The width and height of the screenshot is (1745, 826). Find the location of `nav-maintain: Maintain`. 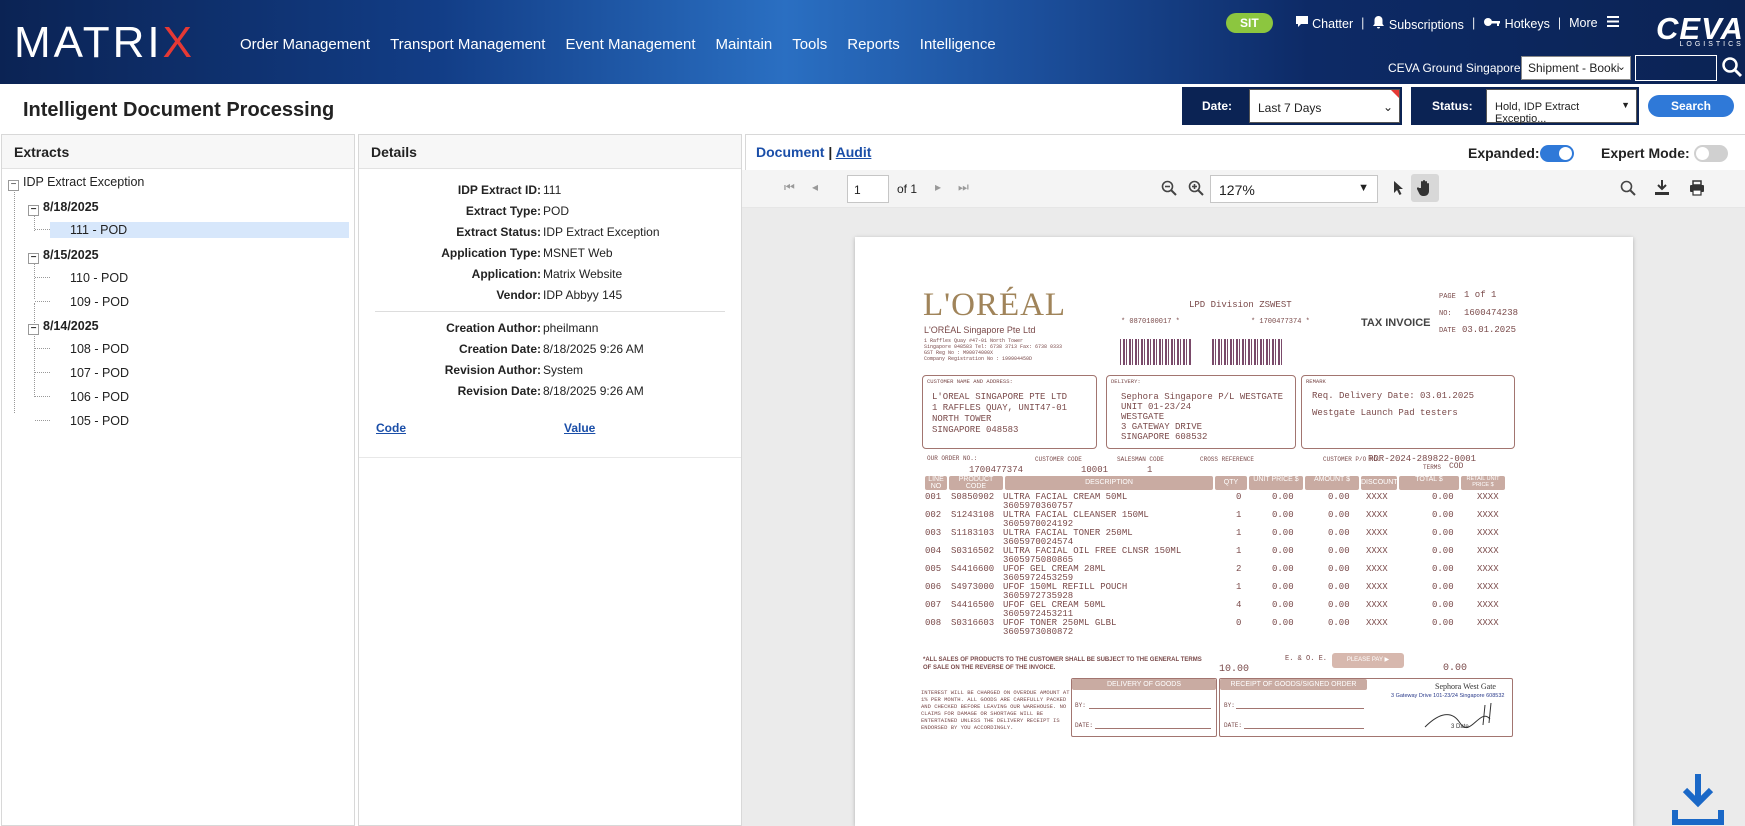

nav-maintain: Maintain is located at coordinates (744, 44).